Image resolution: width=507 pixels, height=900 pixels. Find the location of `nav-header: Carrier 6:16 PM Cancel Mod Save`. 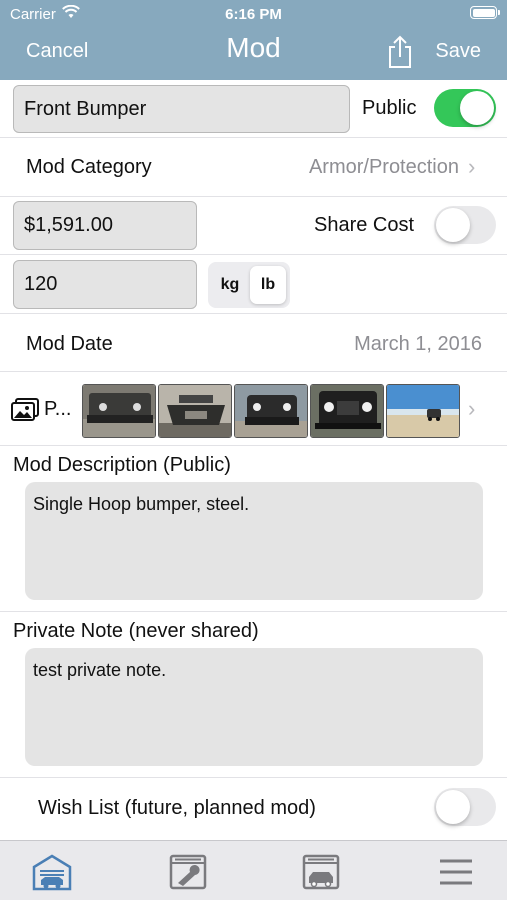

nav-header: Carrier 6:16 PM Cancel Mod Save is located at coordinates (253, 40).